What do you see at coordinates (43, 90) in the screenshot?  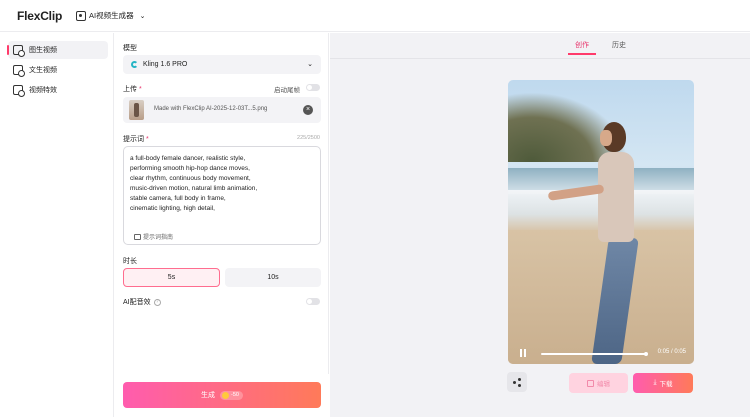 I see `sidebar-item-label: 视频特效` at bounding box center [43, 90].